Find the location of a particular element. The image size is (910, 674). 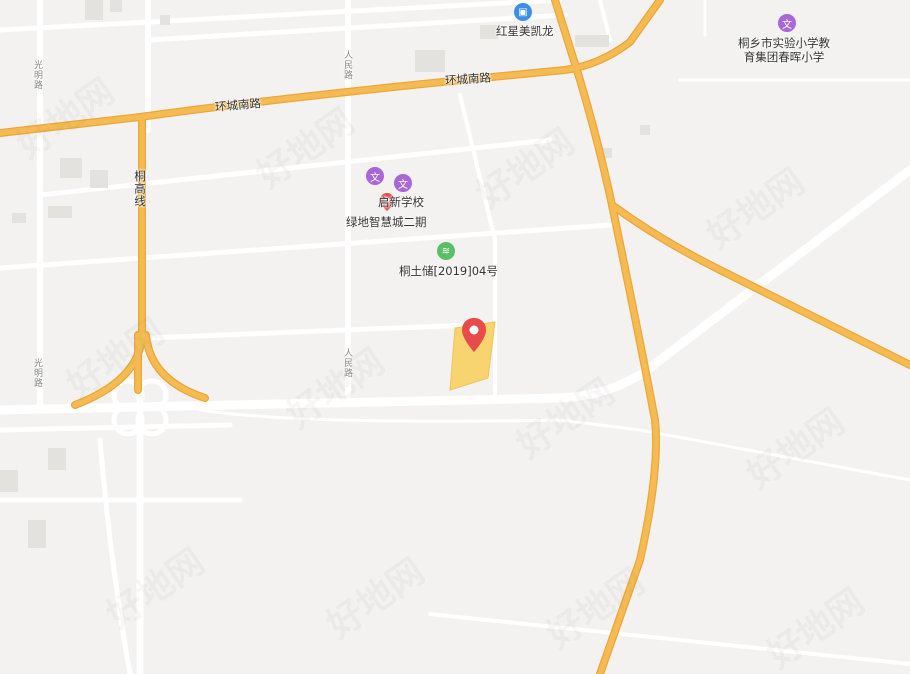

poi-label-qixin: 启新学校 is located at coordinates (401, 202).